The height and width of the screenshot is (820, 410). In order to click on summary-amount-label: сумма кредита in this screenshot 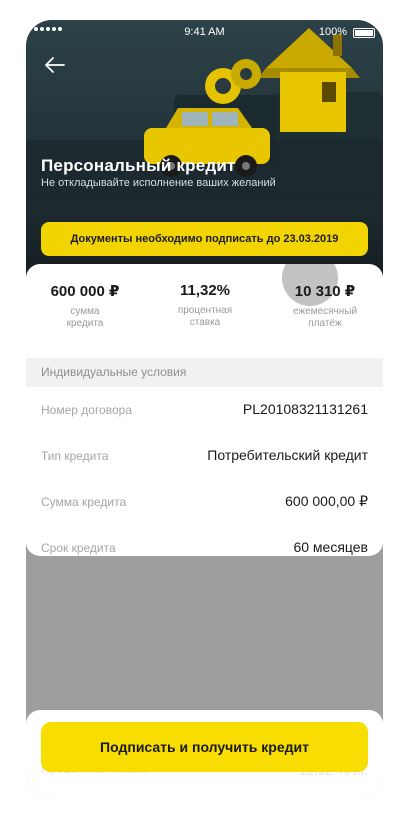, I will do `click(85, 317)`.